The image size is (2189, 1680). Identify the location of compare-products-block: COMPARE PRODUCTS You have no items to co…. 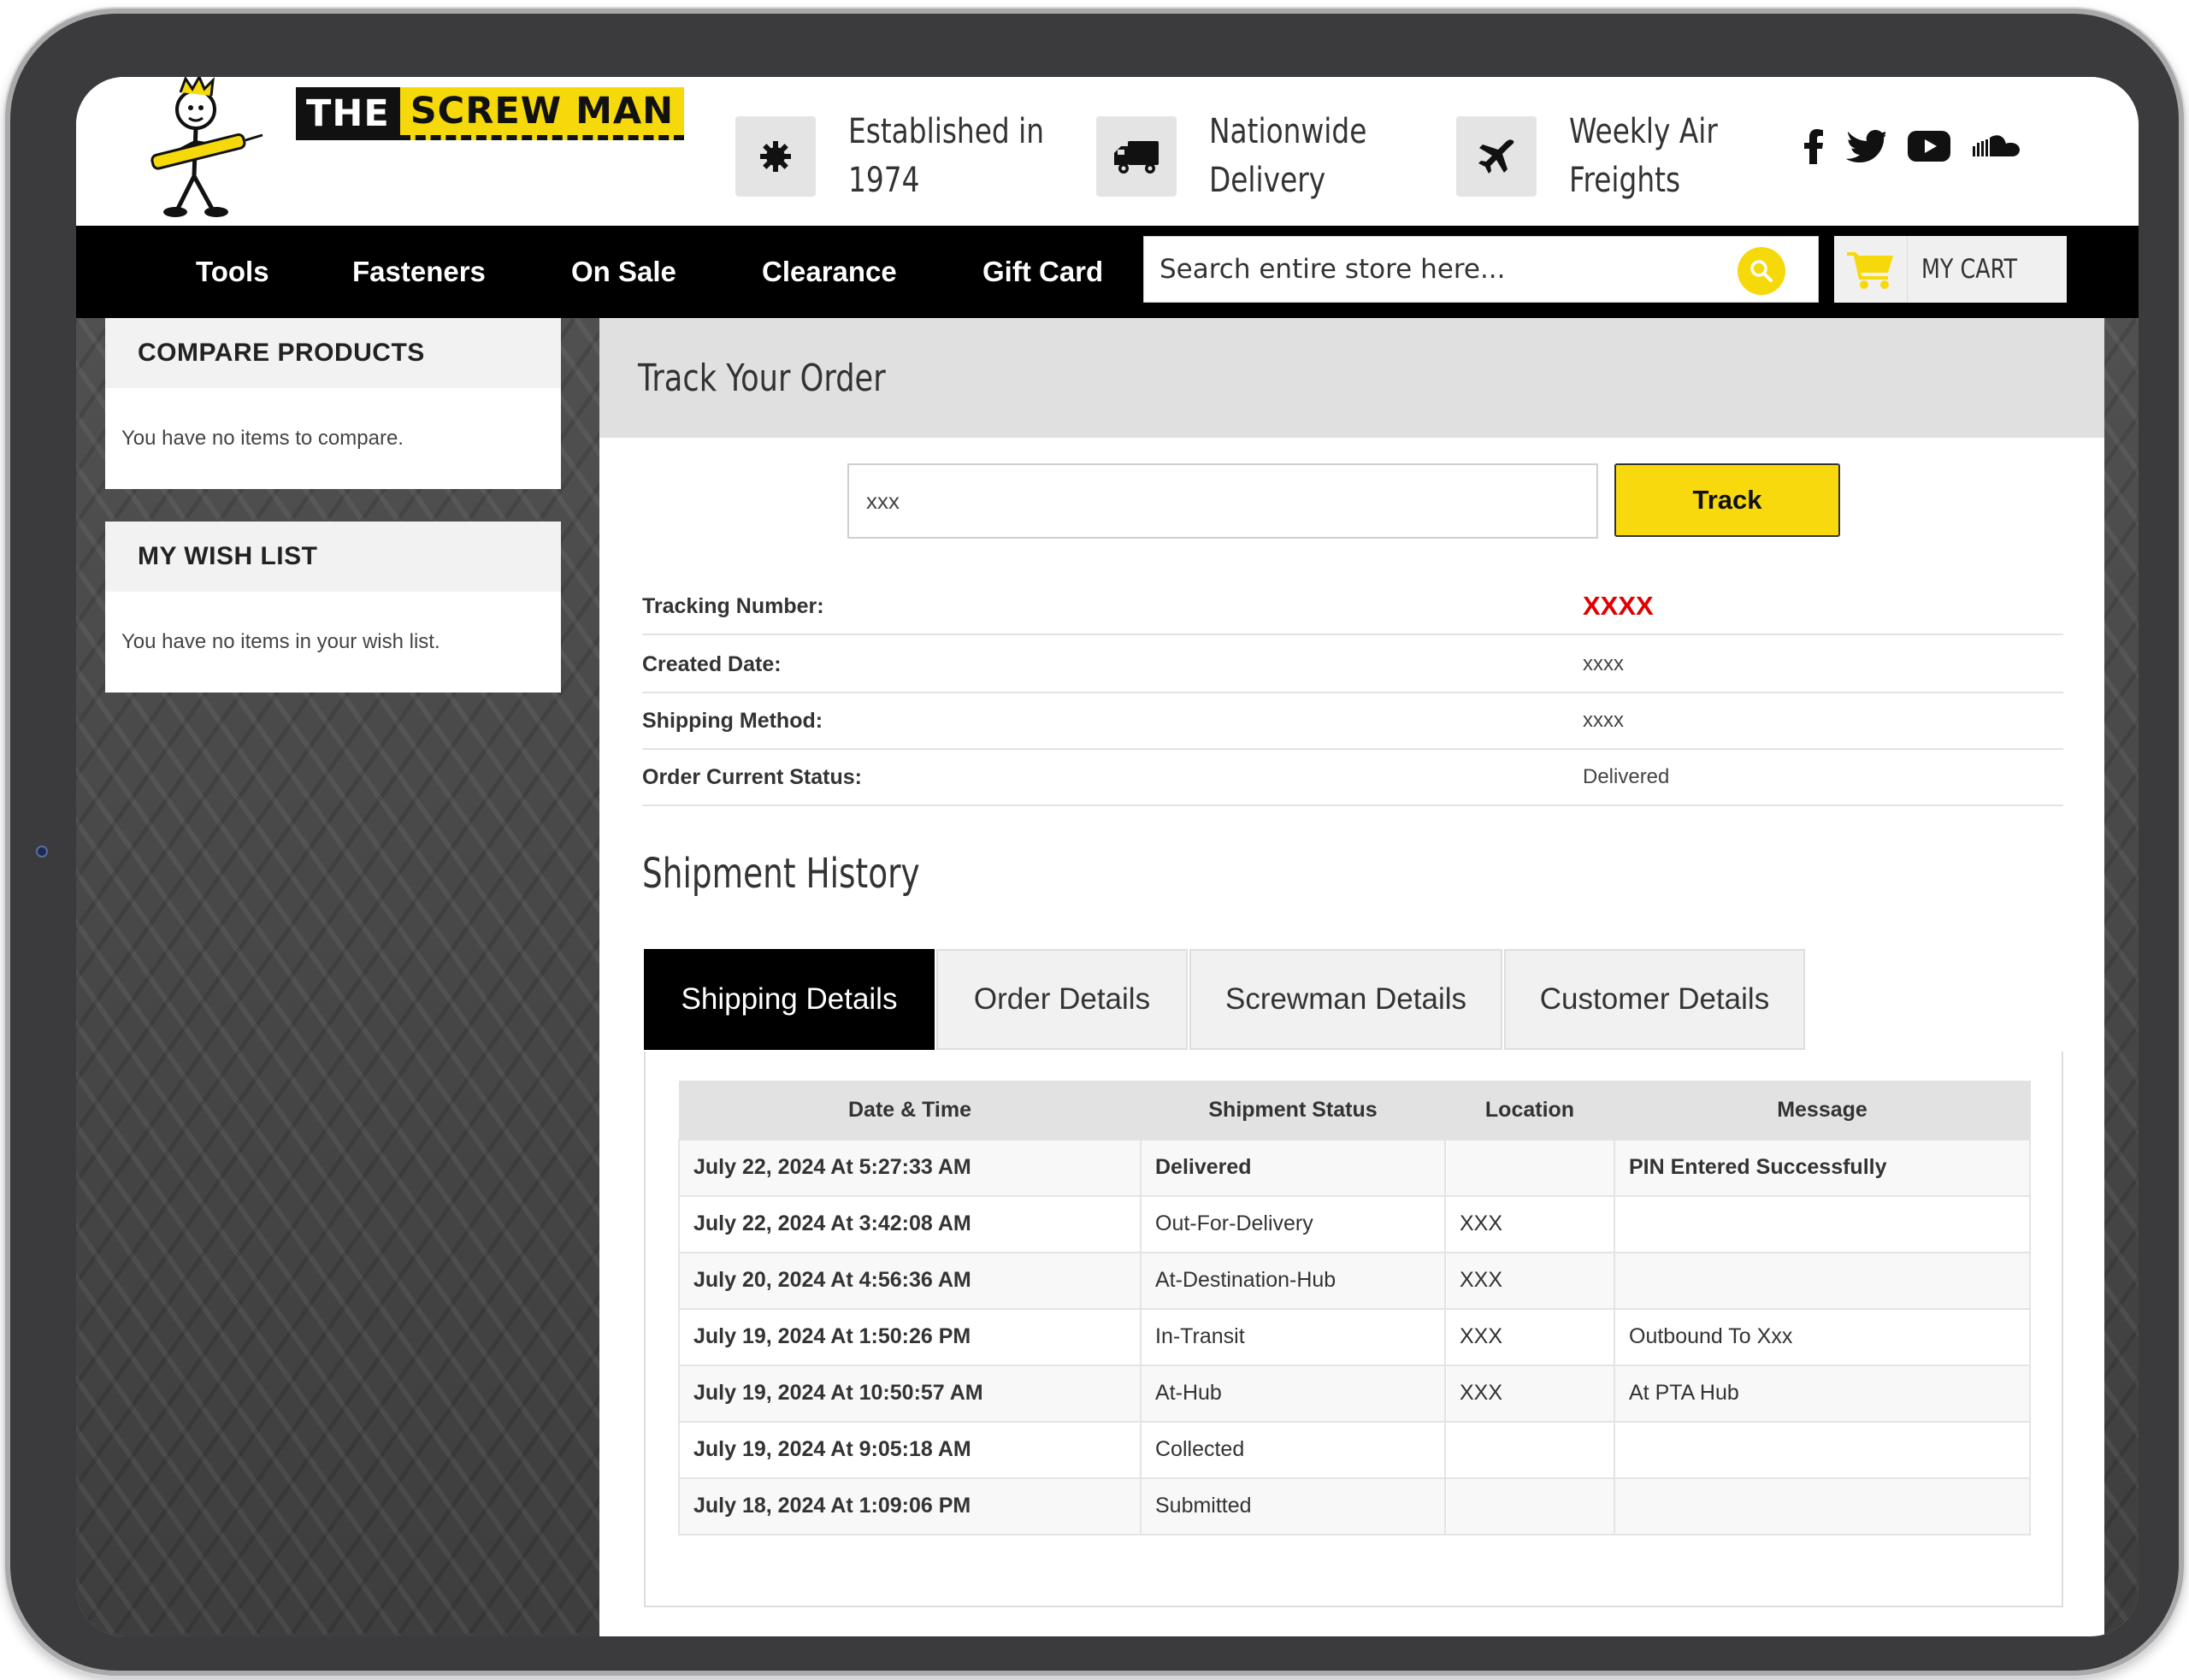
(333, 403).